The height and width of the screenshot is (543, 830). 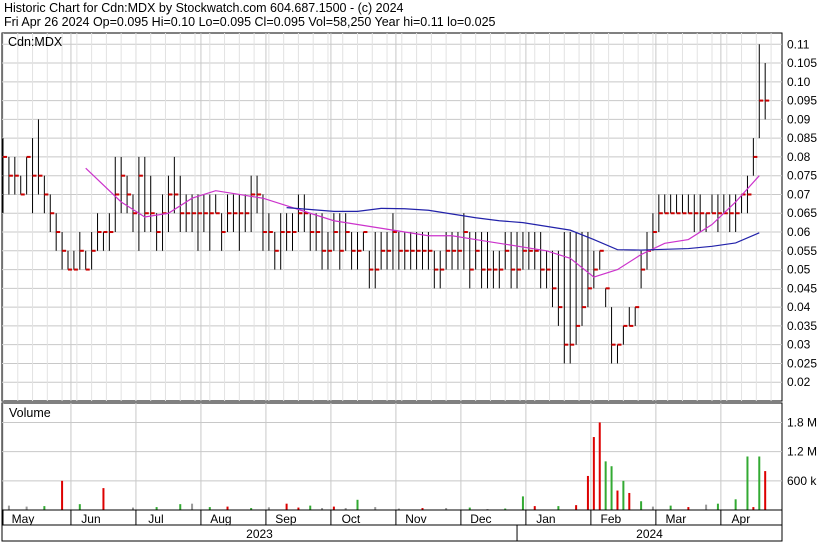 What do you see at coordinates (802, 363) in the screenshot?
I see `price-tick-label: 0.025` at bounding box center [802, 363].